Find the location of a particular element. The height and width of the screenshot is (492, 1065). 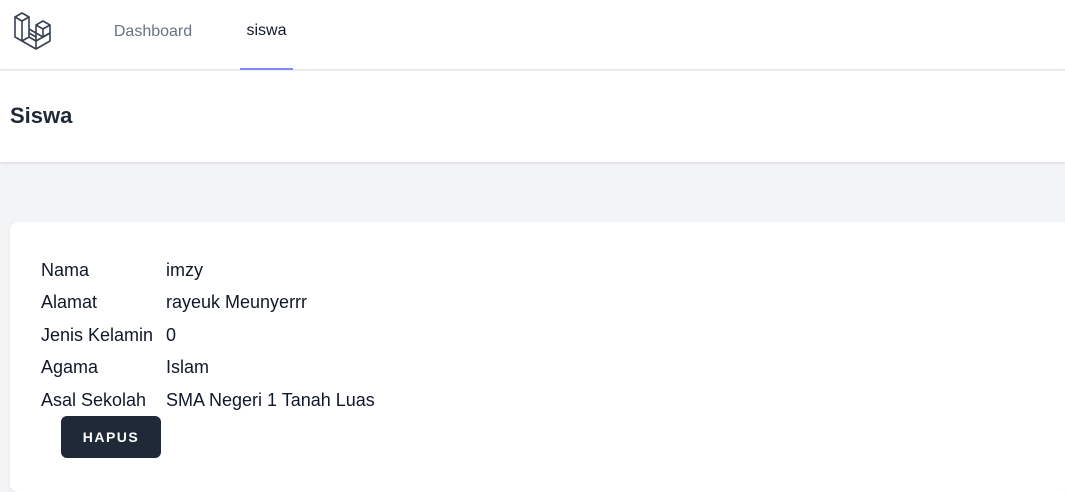

delete-button: HAPUS is located at coordinates (111, 437).